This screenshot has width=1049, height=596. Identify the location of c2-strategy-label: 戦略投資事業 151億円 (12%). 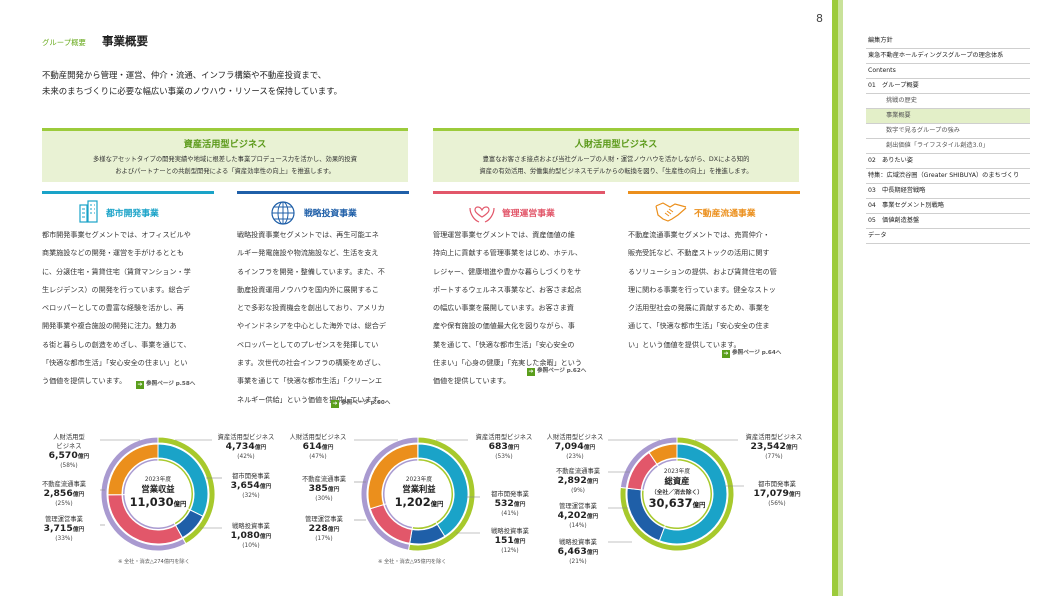
(510, 541).